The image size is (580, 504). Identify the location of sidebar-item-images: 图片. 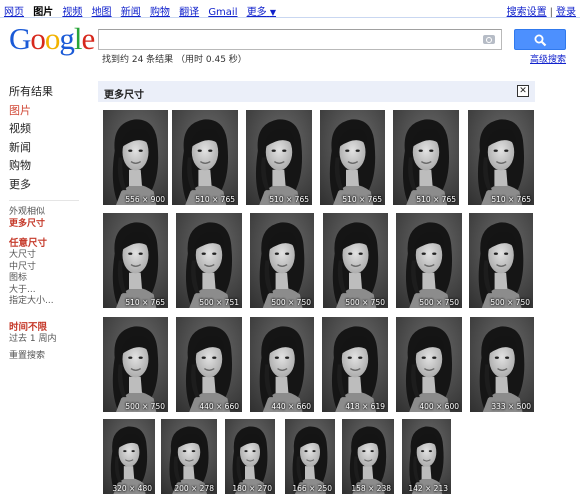
(49, 111).